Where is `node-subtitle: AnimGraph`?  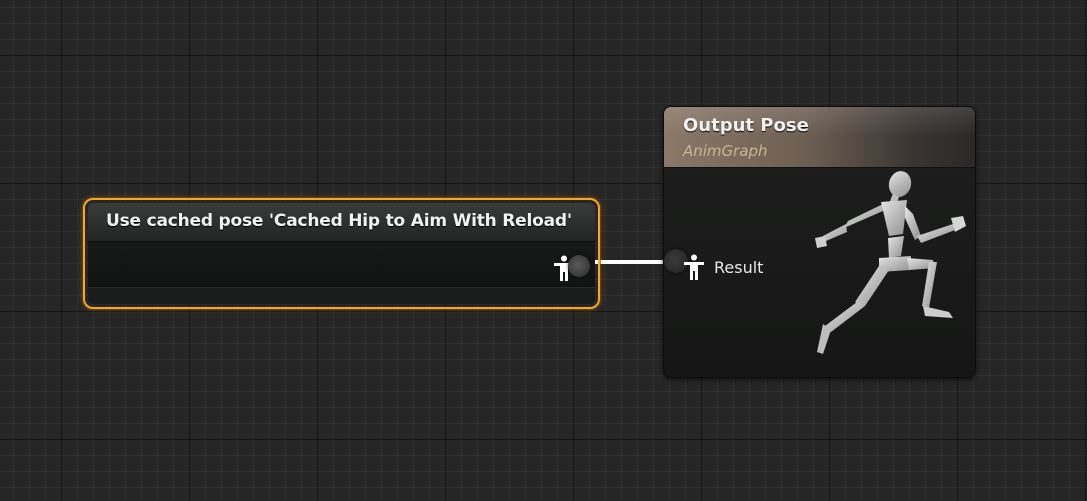 node-subtitle: AnimGraph is located at coordinates (725, 151).